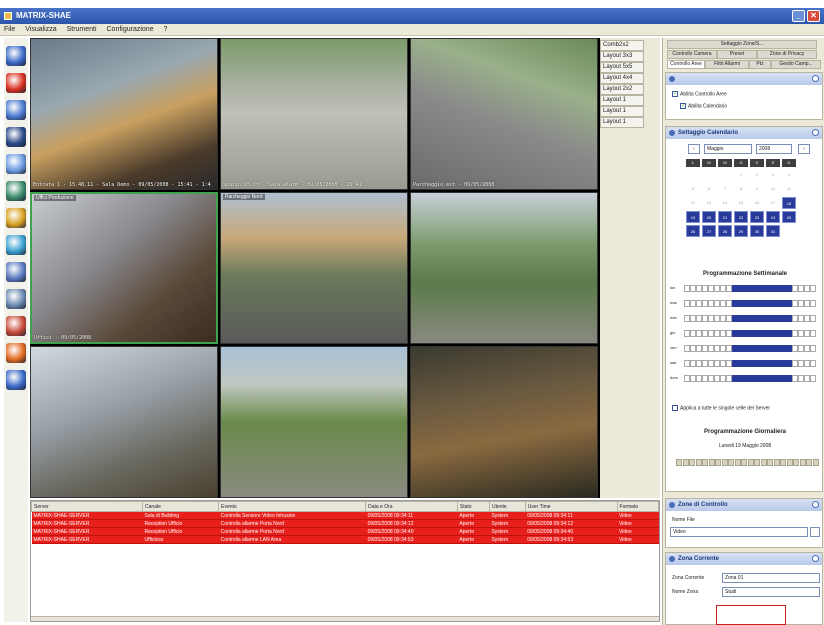  What do you see at coordinates (638, 506) in the screenshot?
I see `column-header: Formato` at bounding box center [638, 506].